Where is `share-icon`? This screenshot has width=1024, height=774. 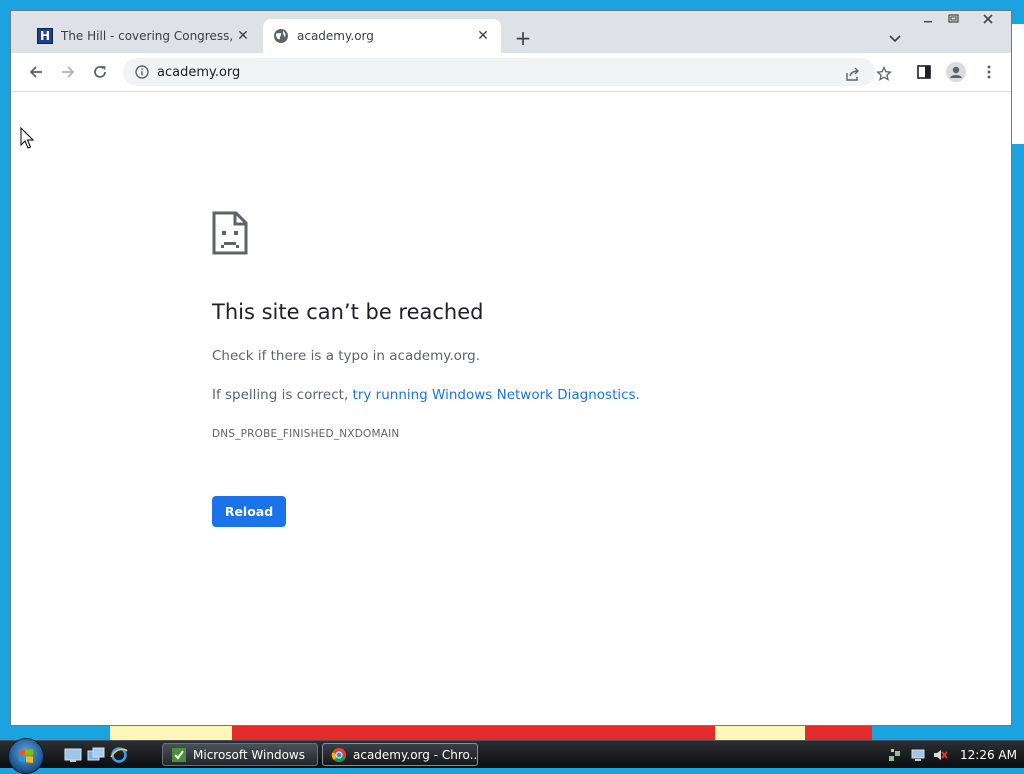
share-icon is located at coordinates (852, 74).